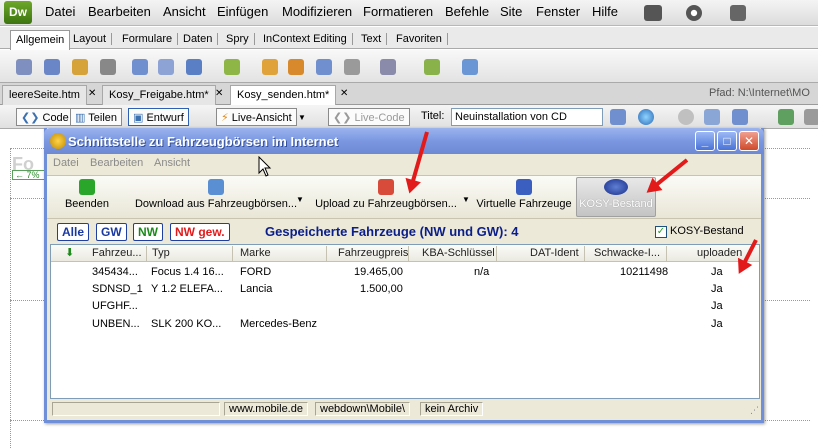  I want to click on email-link-icon, so click(52, 67).